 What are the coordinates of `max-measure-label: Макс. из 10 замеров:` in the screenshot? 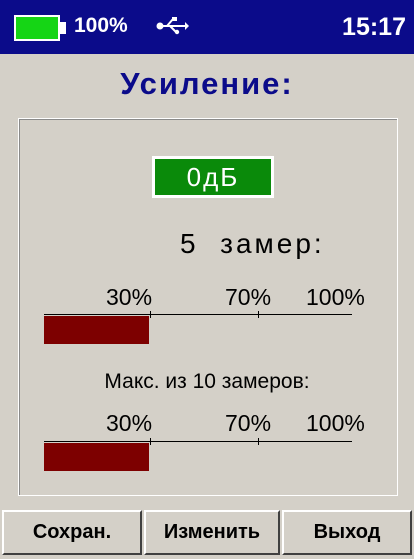 It's located at (207, 381).